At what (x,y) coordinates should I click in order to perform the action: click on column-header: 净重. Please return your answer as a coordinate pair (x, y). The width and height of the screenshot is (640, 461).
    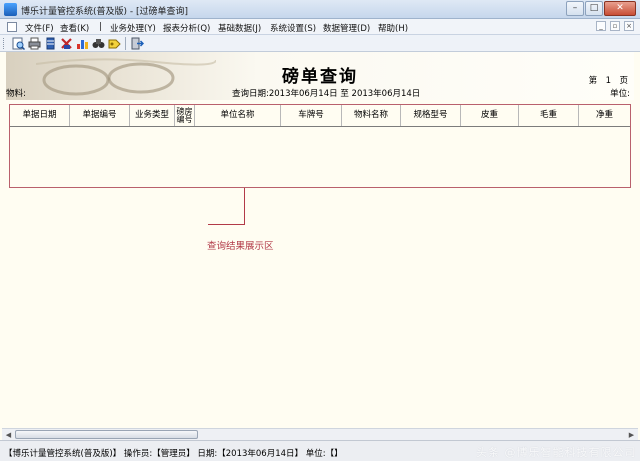
    Looking at the image, I should click on (604, 115).